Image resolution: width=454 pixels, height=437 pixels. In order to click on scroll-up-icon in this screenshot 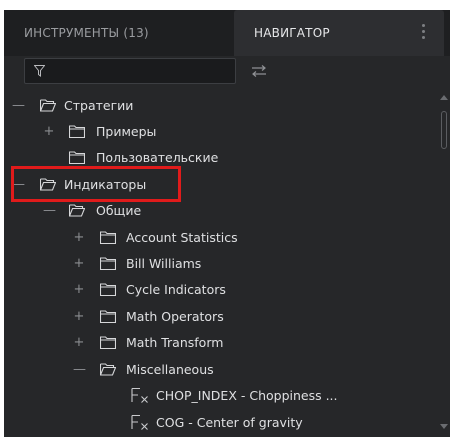, I will do `click(444, 97)`.